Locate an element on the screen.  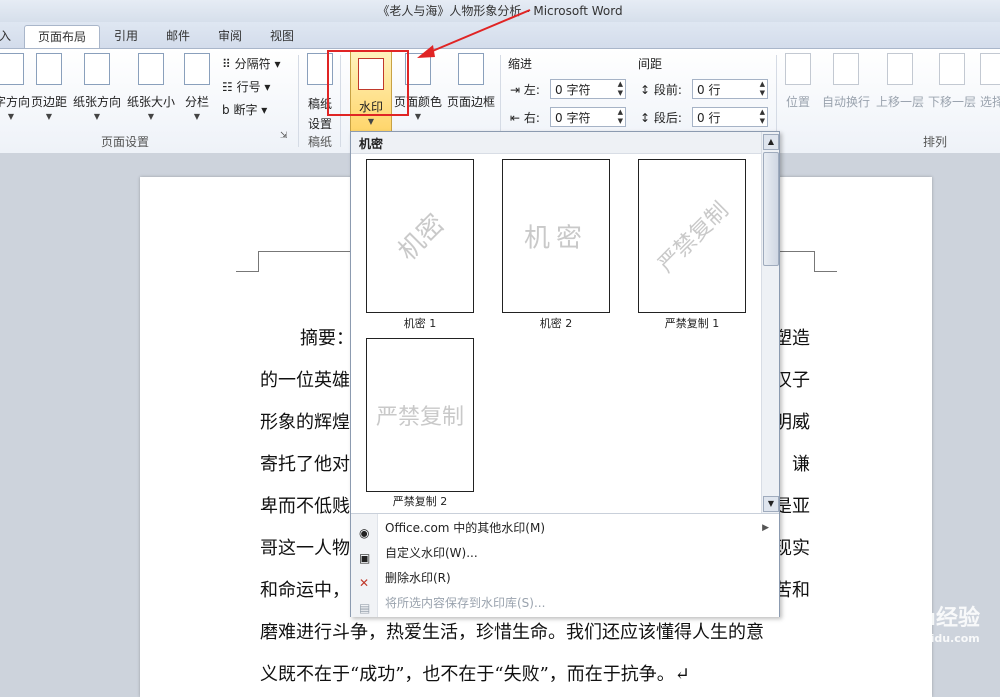
paper-size-icon is located at coordinates (151, 69).